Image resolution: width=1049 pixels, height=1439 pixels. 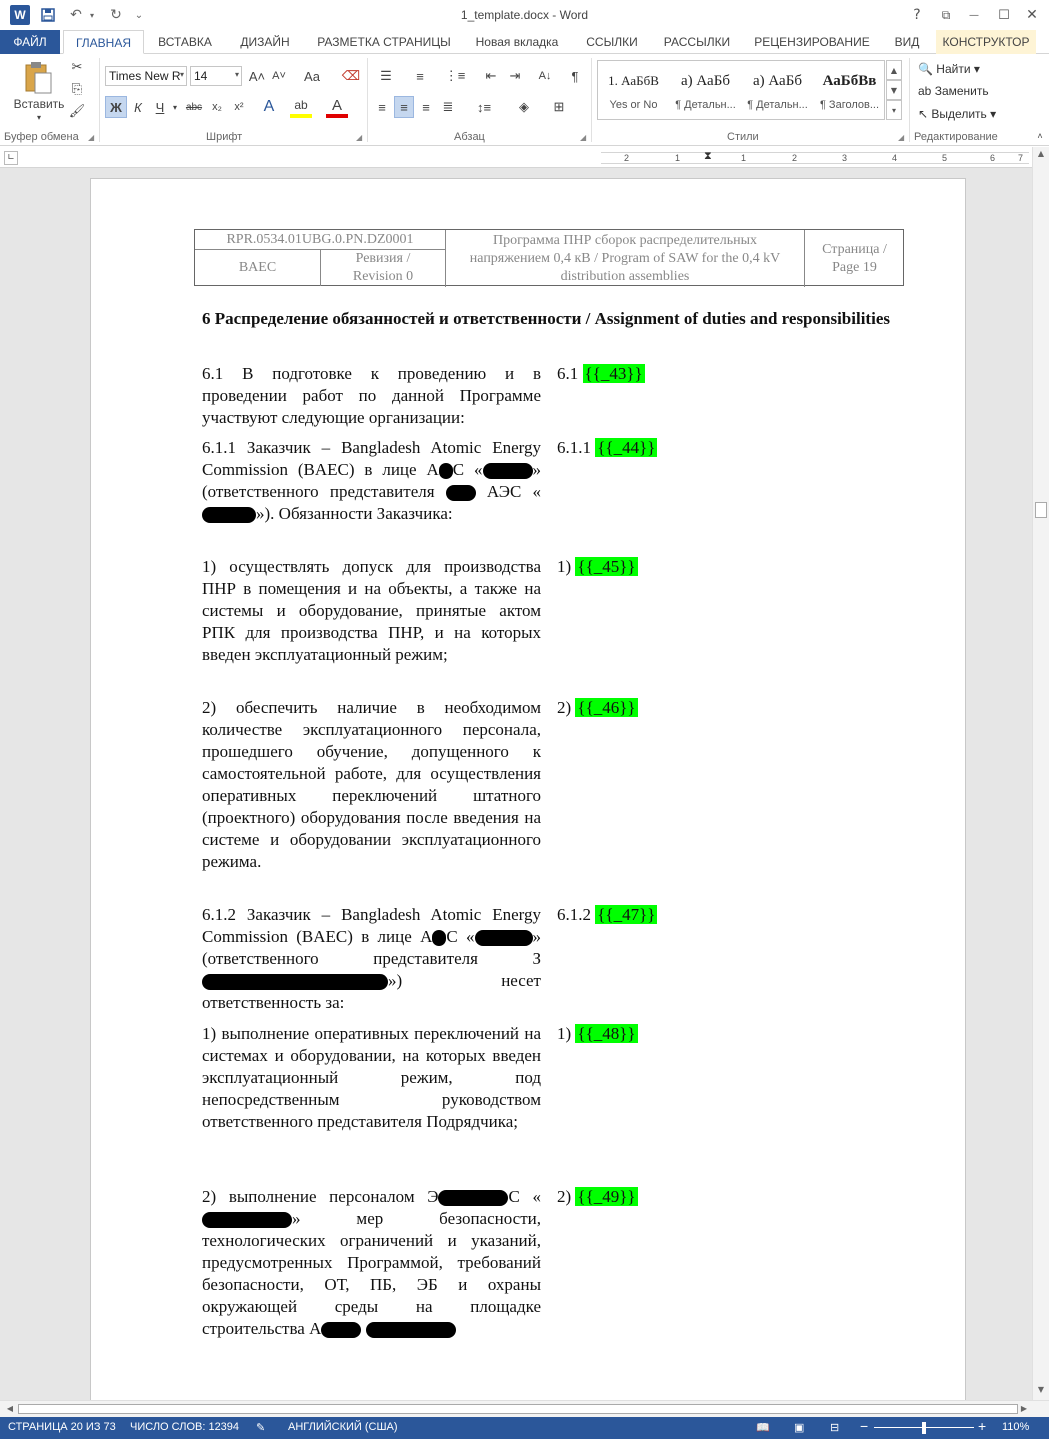 I want to click on help-icon: ?, so click(x=917, y=15).